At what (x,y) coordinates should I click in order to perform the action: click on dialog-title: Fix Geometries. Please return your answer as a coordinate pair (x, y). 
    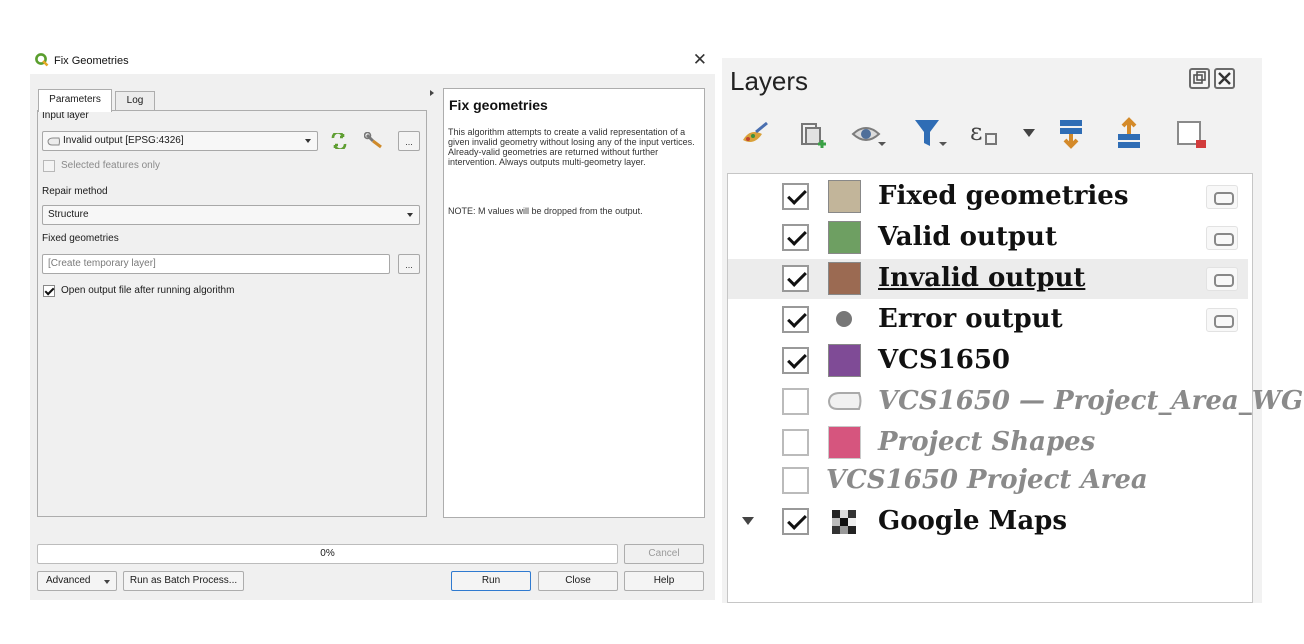
    Looking at the image, I should click on (91, 61).